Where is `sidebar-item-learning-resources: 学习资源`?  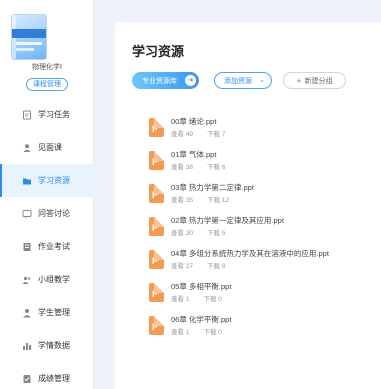 sidebar-item-learning-resources: 学习资源 is located at coordinates (47, 180).